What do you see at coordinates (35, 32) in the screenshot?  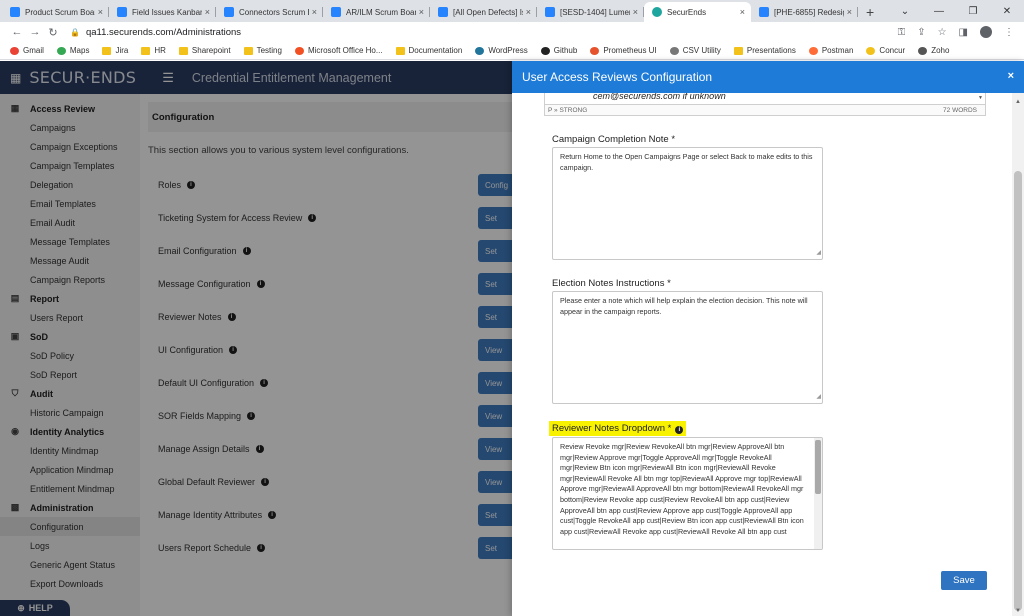 I see `forward-icon: →` at bounding box center [35, 32].